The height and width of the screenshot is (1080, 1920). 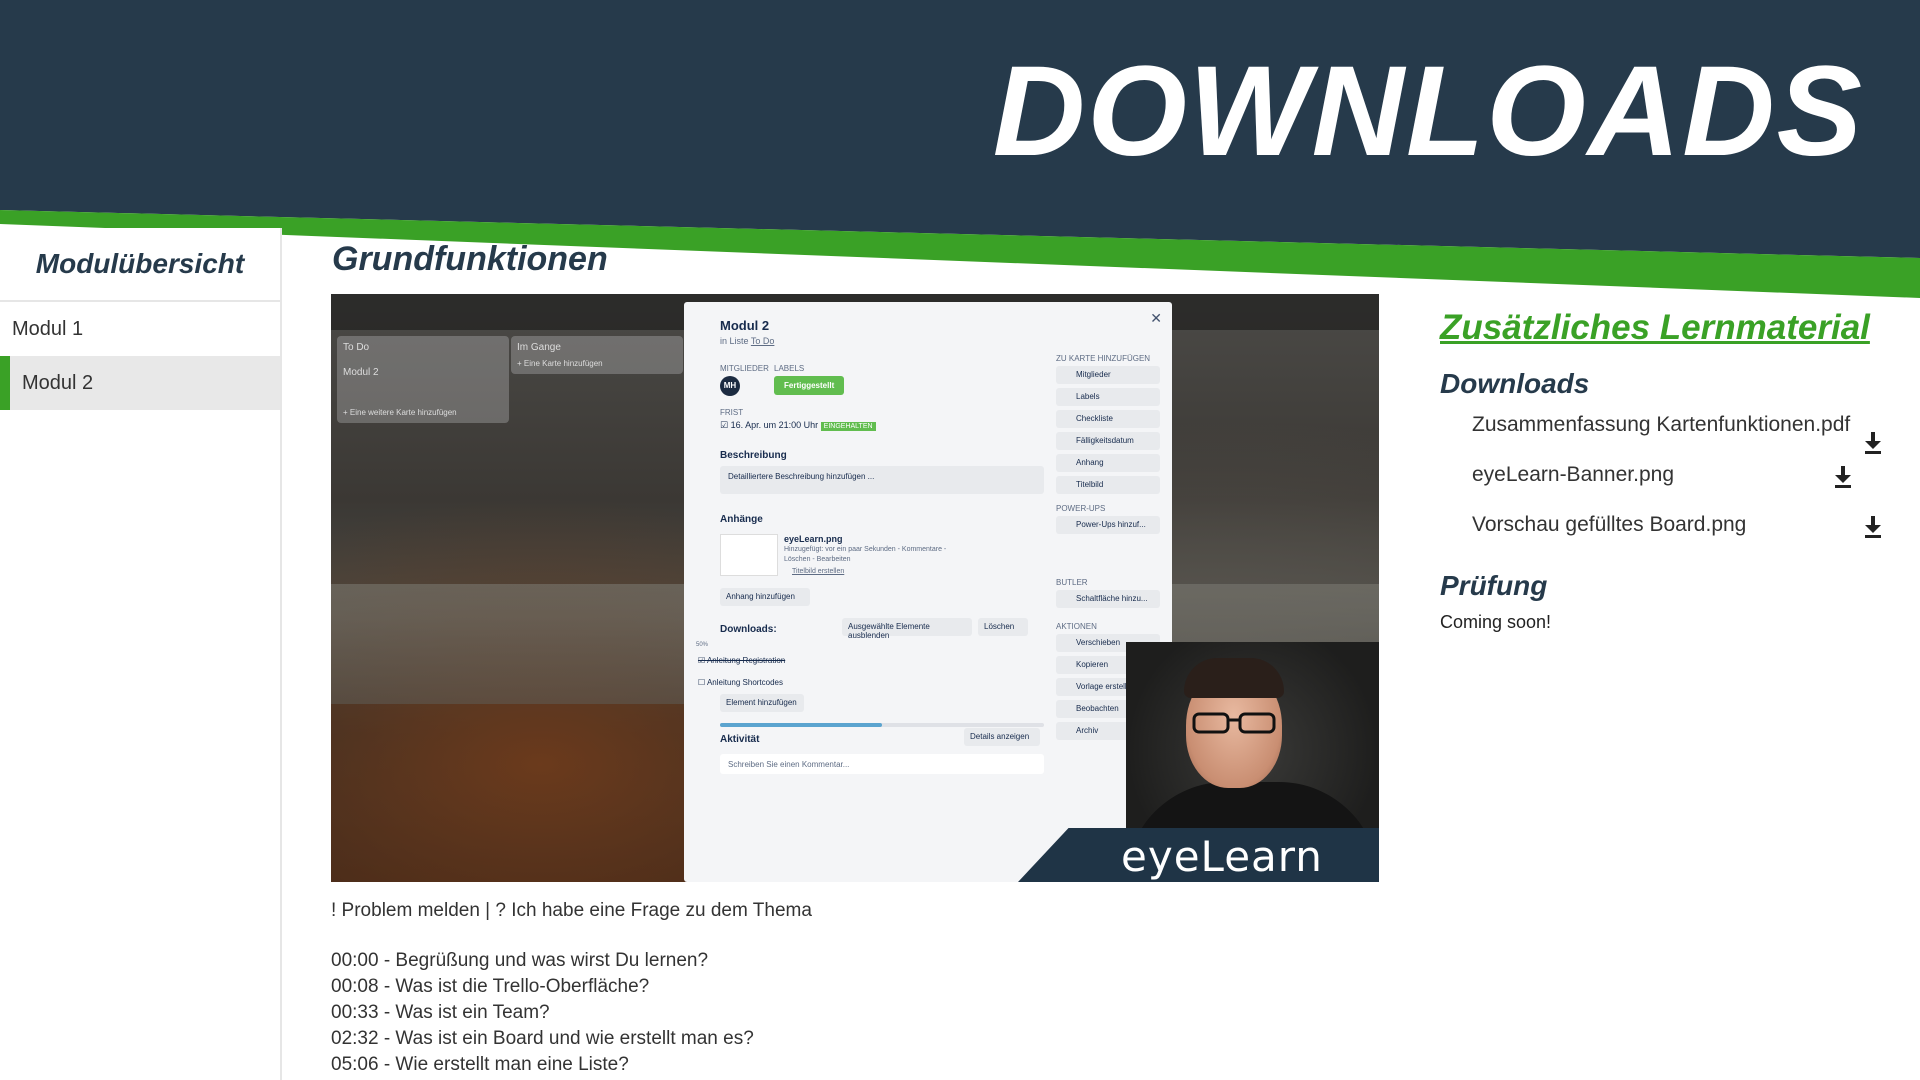 What do you see at coordinates (1428, 111) in the screenshot?
I see `banner-title: DOWNLOADS` at bounding box center [1428, 111].